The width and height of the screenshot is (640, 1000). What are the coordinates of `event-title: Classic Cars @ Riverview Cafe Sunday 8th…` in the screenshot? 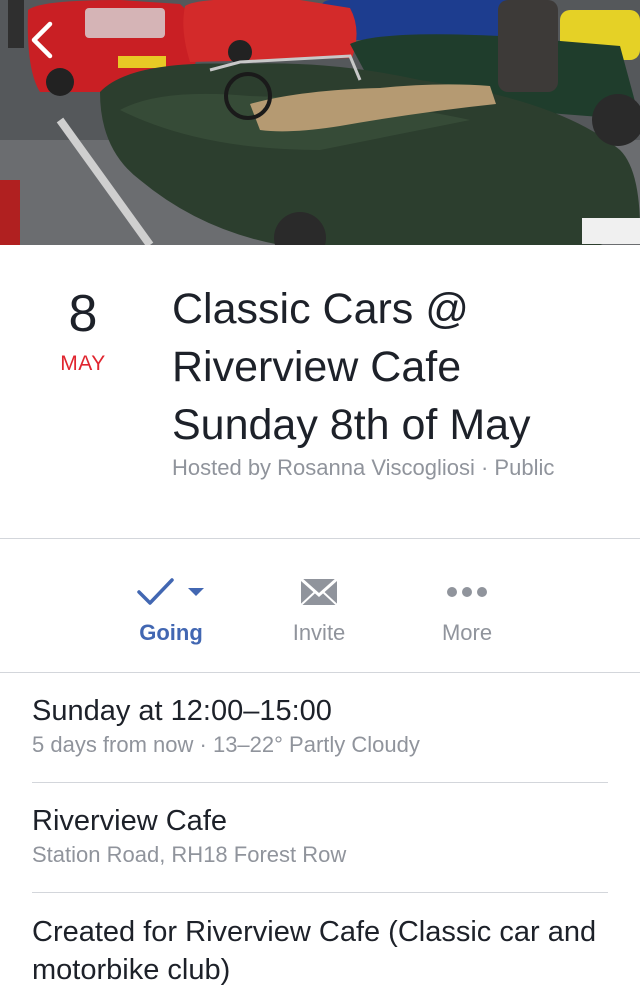 It's located at (351, 367).